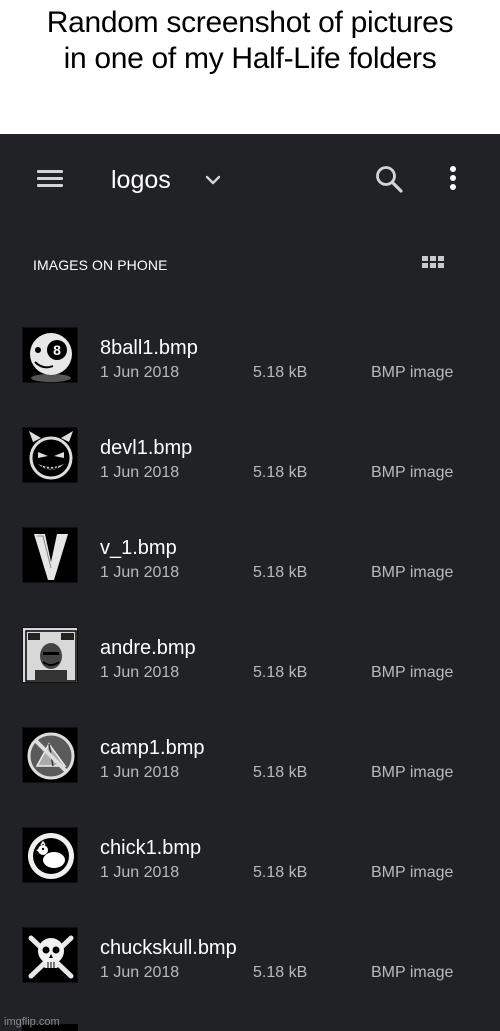 This screenshot has width=500, height=1031. What do you see at coordinates (50, 955) in the screenshot?
I see `skull-crossbones-icon` at bounding box center [50, 955].